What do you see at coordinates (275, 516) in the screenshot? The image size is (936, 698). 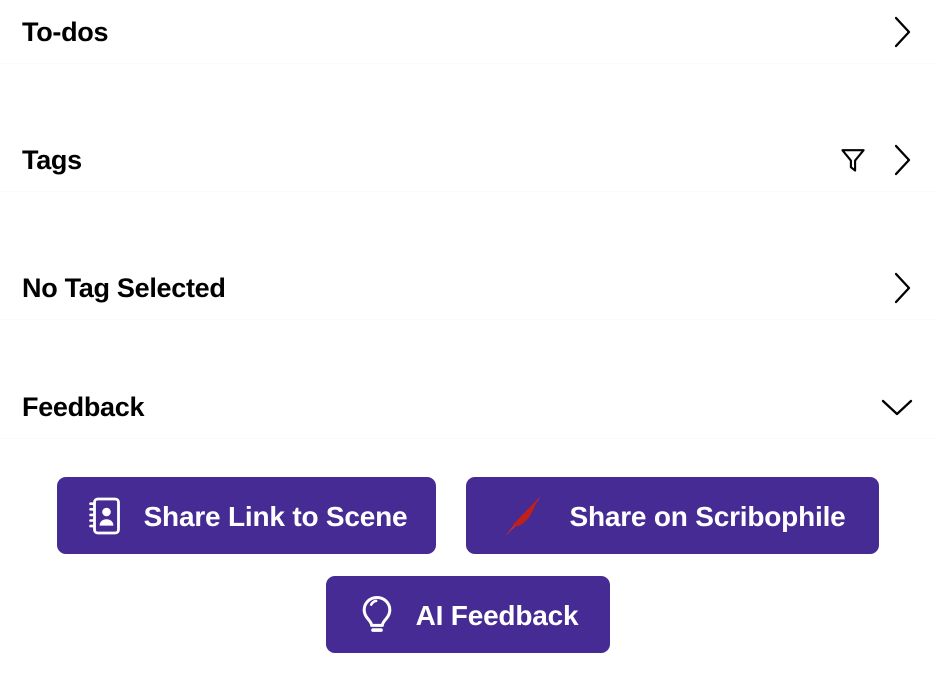 I see `share-link-to-scene-label: Share Link to Scene` at bounding box center [275, 516].